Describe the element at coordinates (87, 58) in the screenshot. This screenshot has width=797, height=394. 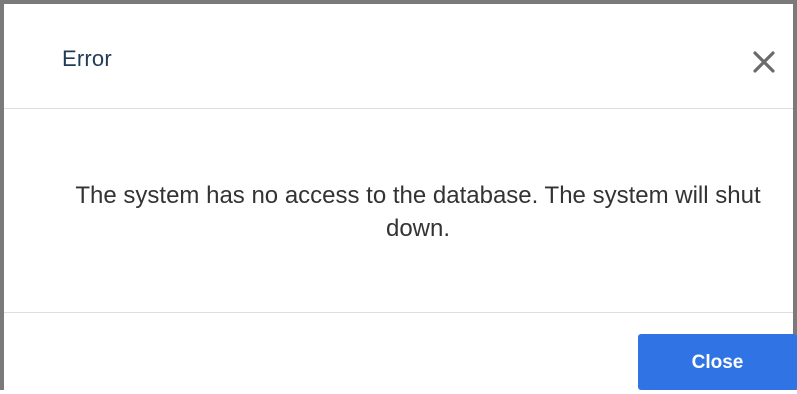
I see `dialog-title: Error` at that location.